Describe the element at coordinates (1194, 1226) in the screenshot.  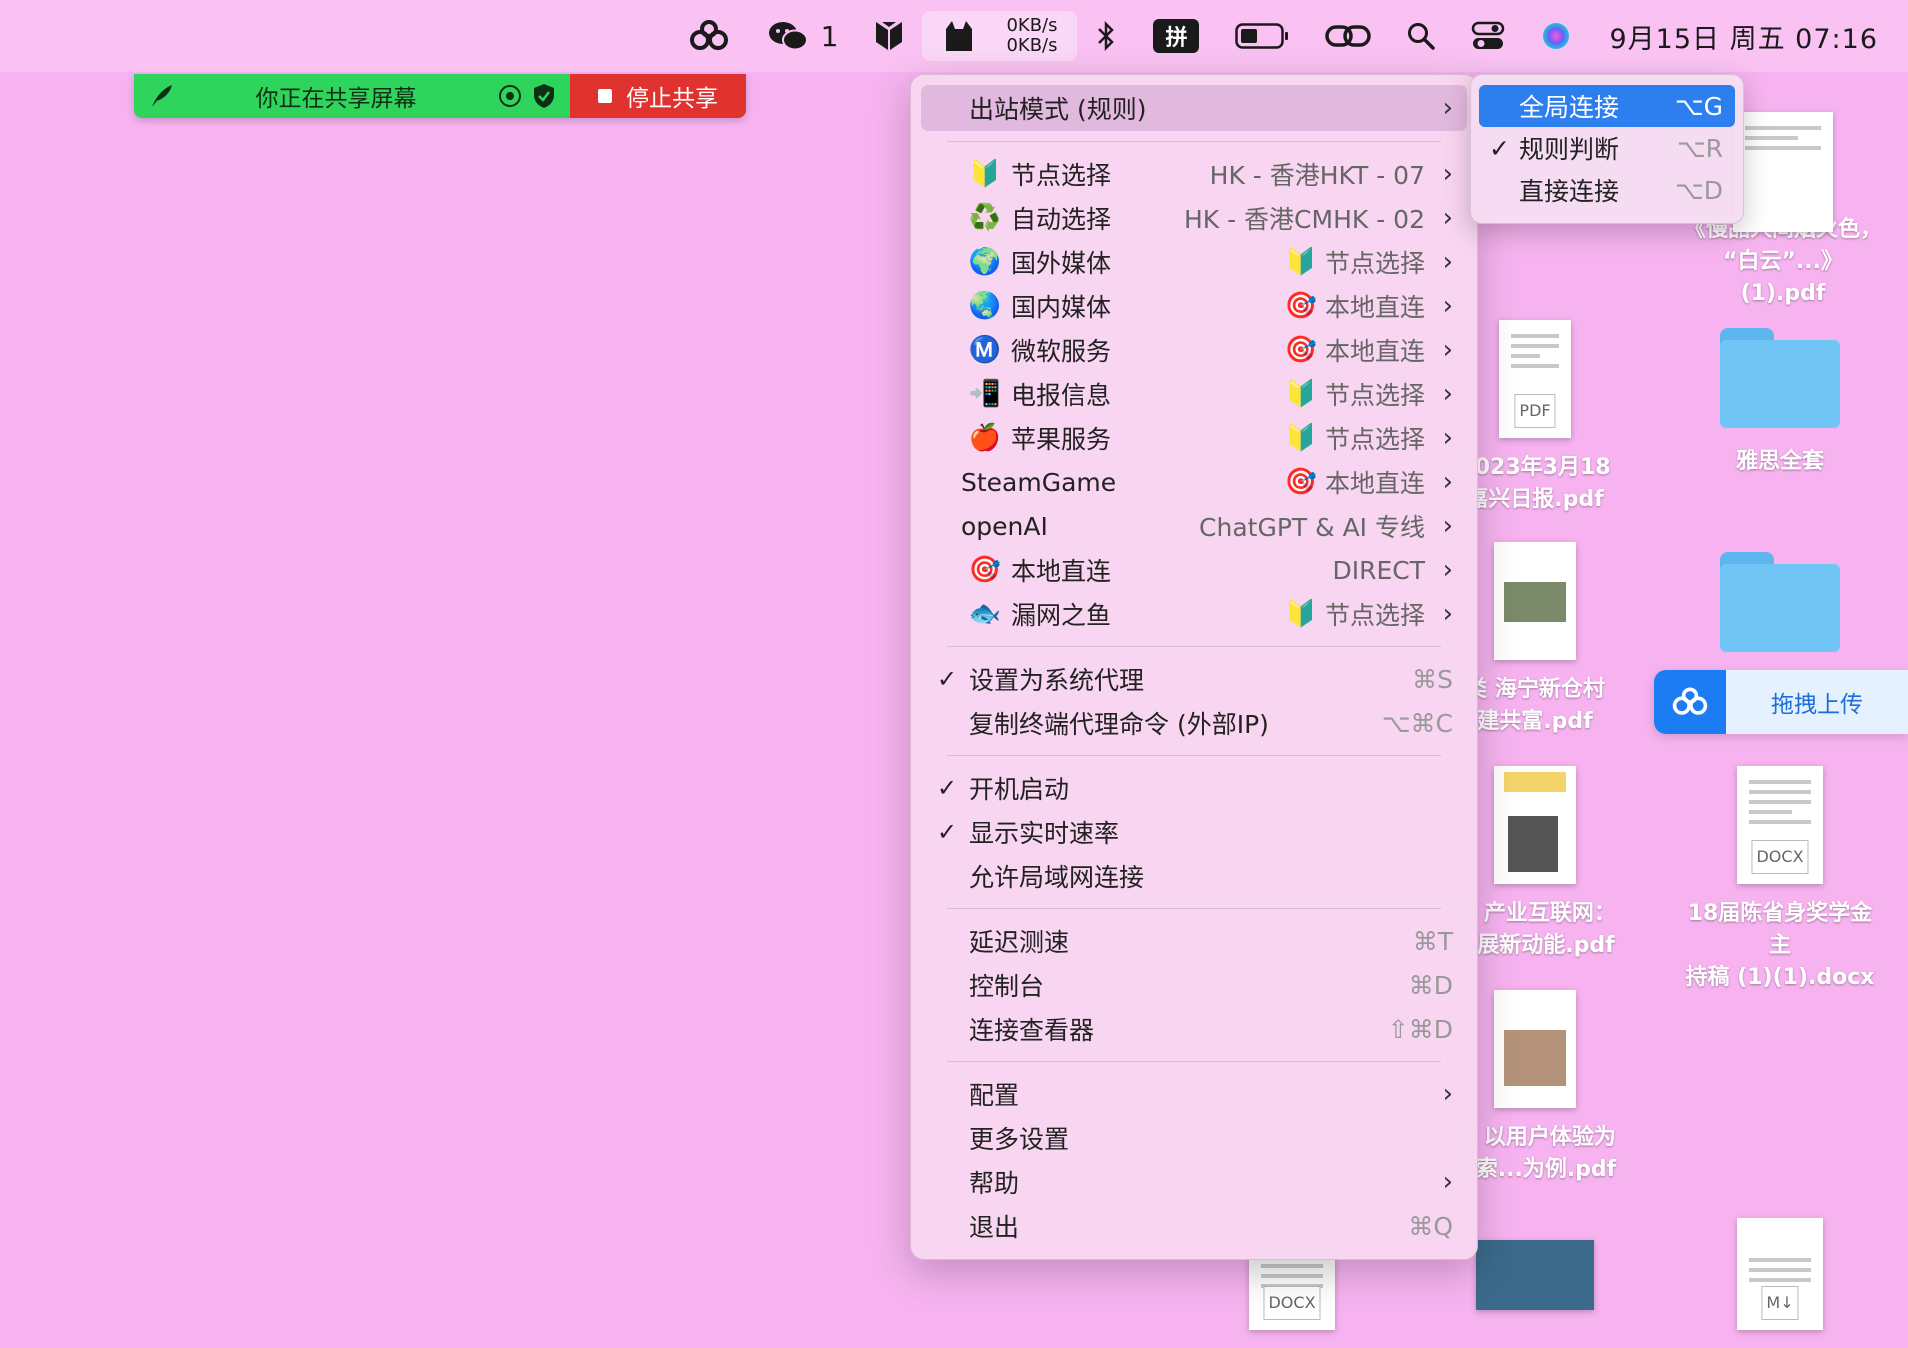
I see `quit-item: 退出 ⌘Q` at that location.